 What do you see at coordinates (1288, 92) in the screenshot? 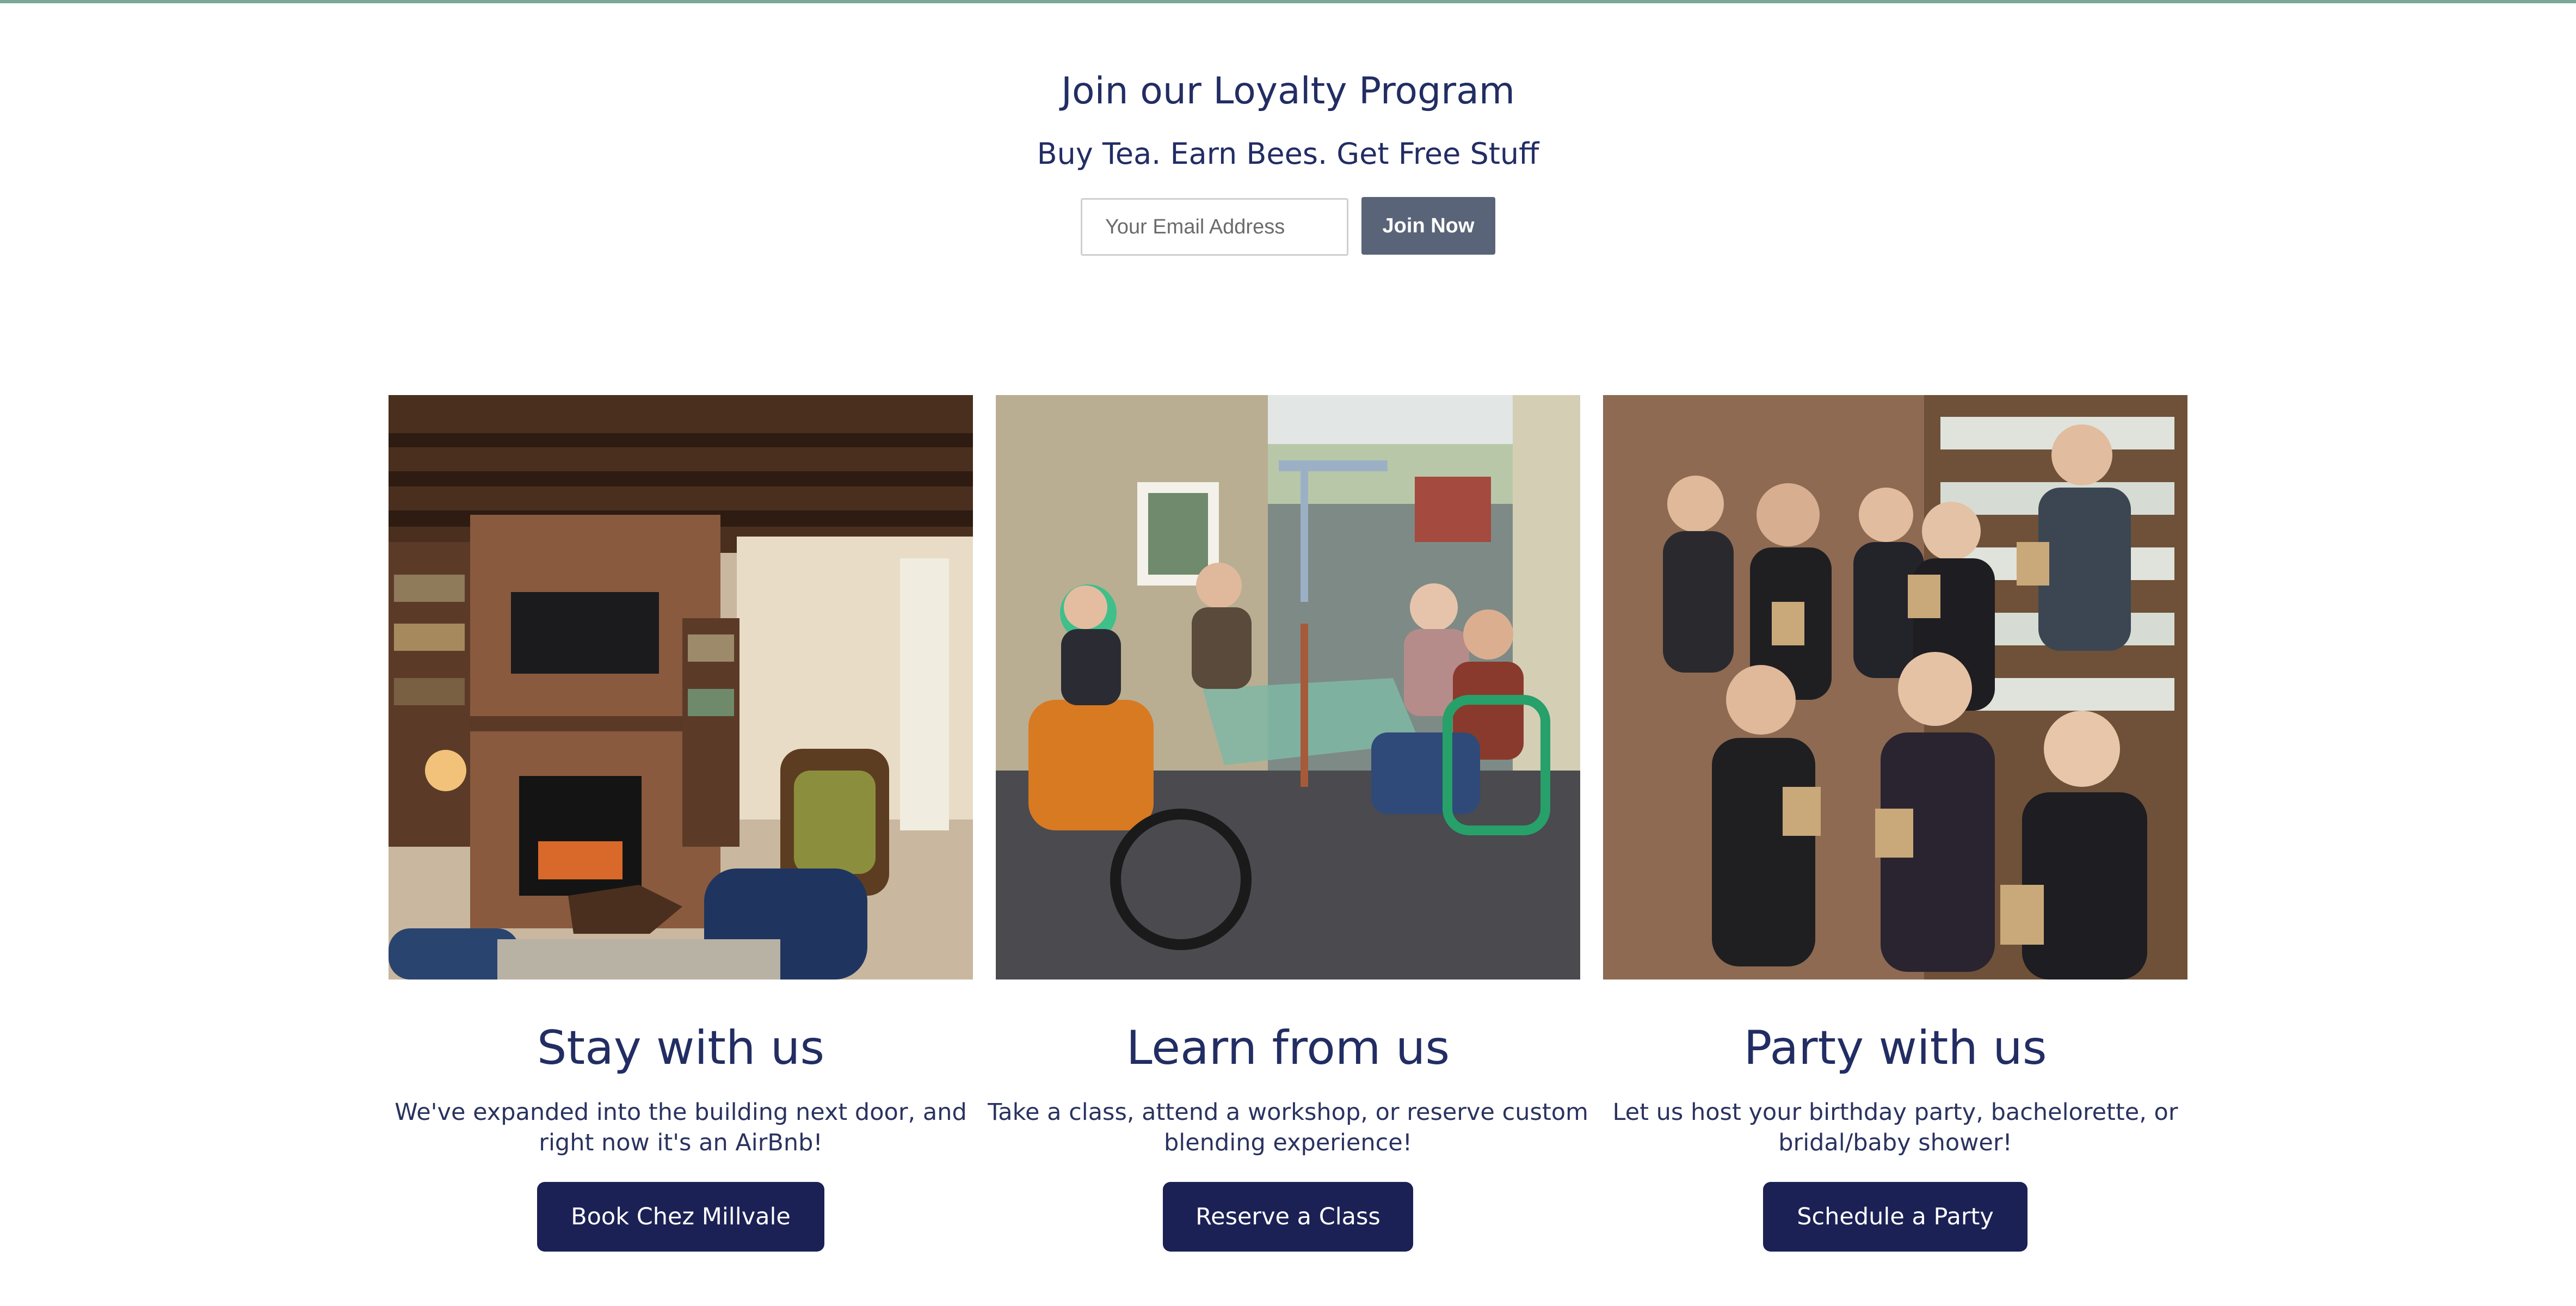
I see `loyalty-title: Join our Loyalty Program` at bounding box center [1288, 92].